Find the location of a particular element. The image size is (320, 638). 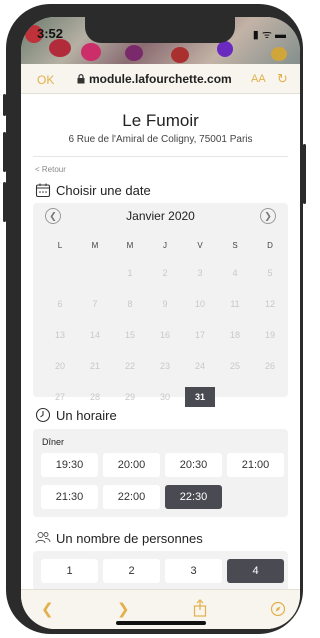

url-text: module.lafourchette.com is located at coordinates (160, 79).